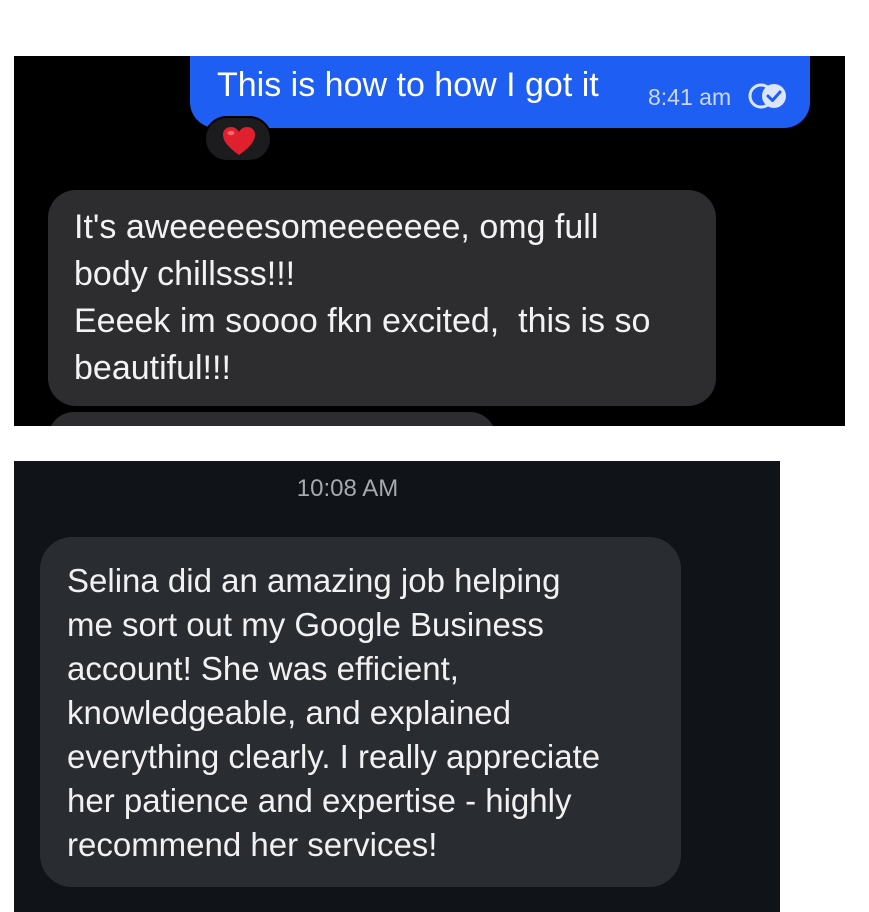  I want to click on message-line: beautiful!!!, so click(152, 368).